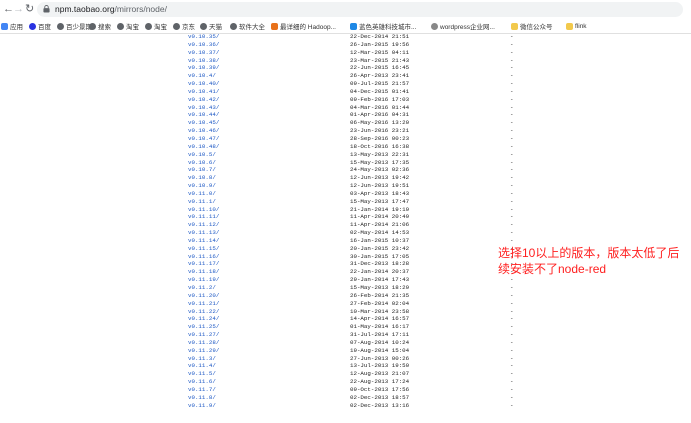  I want to click on reload-icon: ↻, so click(29, 9).